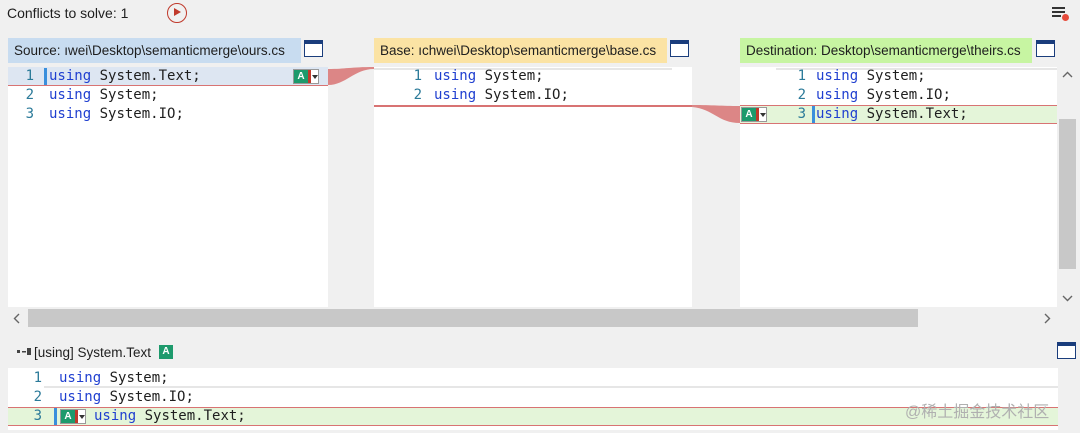  Describe the element at coordinates (1067, 74) in the screenshot. I see `chevron-up-icon` at that location.